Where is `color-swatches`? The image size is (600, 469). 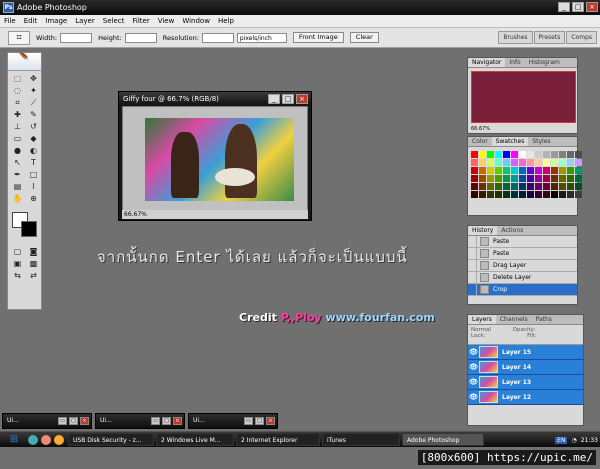
color-swatches is located at coordinates (24, 225).